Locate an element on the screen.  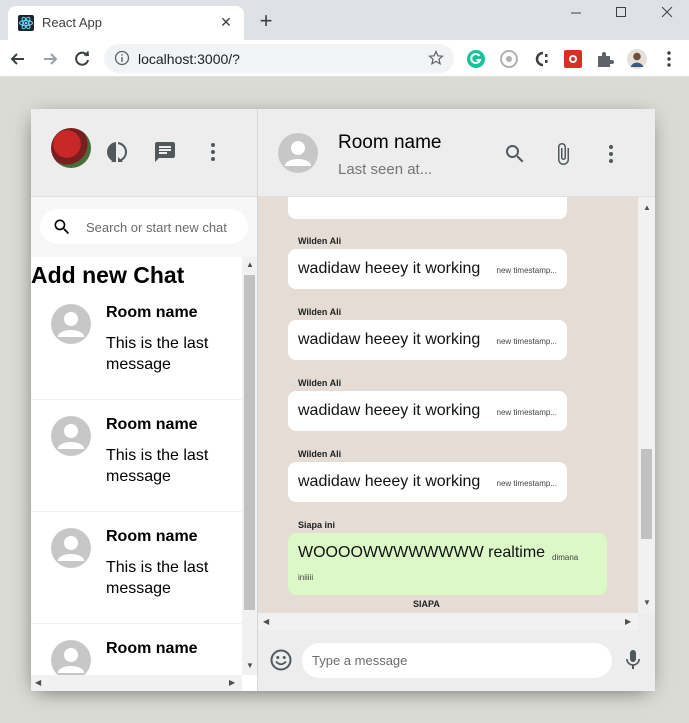
forward-arrow-icon is located at coordinates (50, 59).